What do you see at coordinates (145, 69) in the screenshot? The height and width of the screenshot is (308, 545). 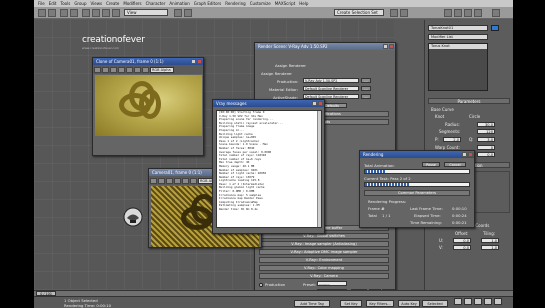 I see `clear-icon` at bounding box center [145, 69].